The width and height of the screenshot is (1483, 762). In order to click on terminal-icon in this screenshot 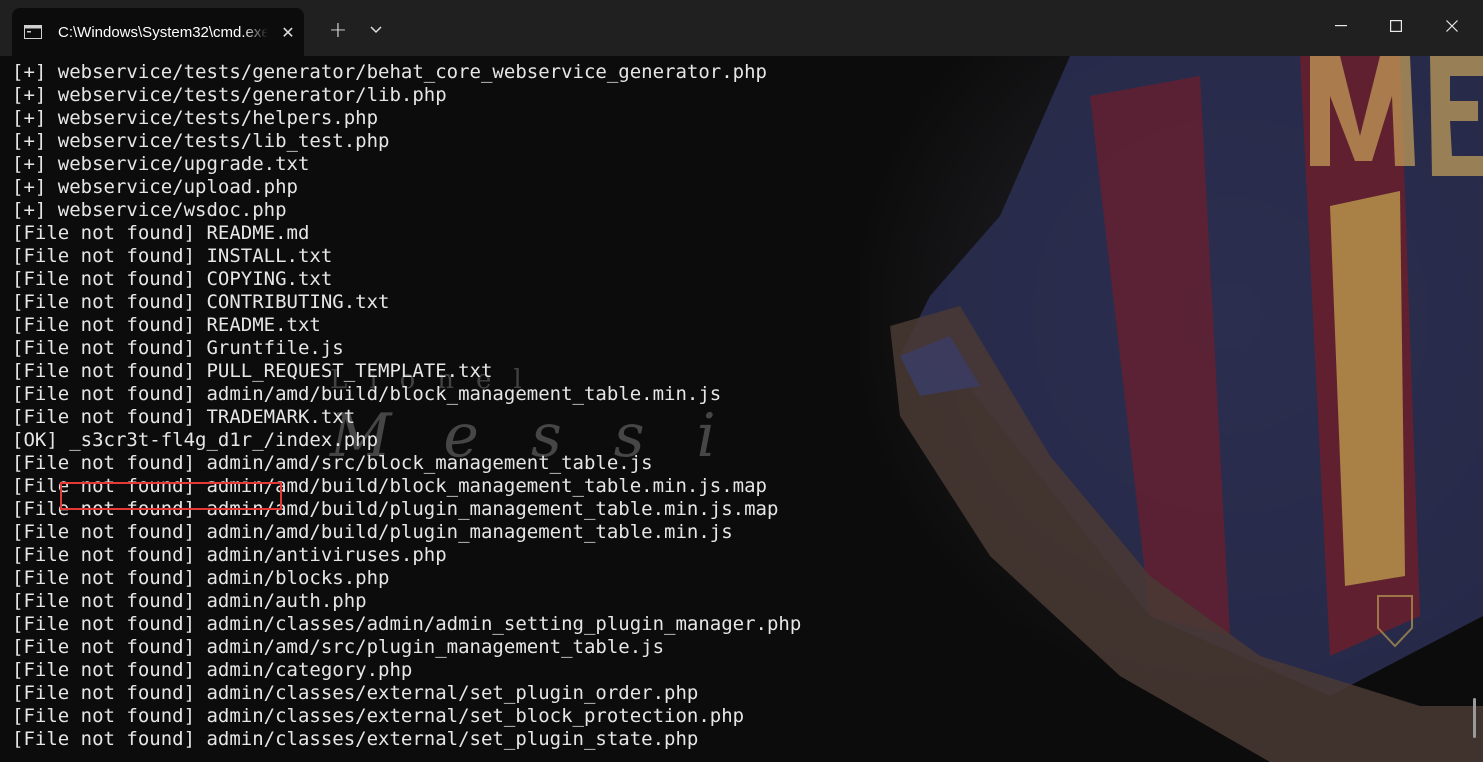, I will do `click(33, 32)`.